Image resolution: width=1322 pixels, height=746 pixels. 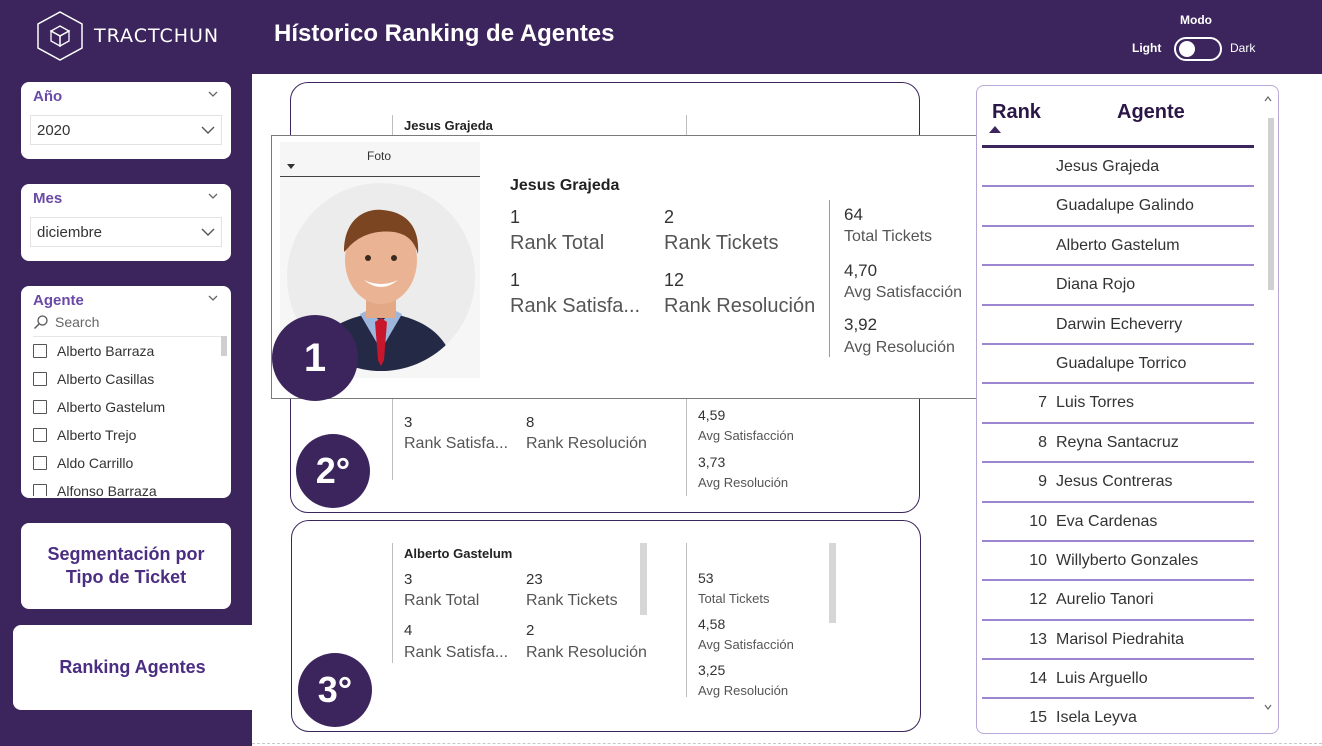 I want to click on rank-cell: 9, so click(x=1042, y=482).